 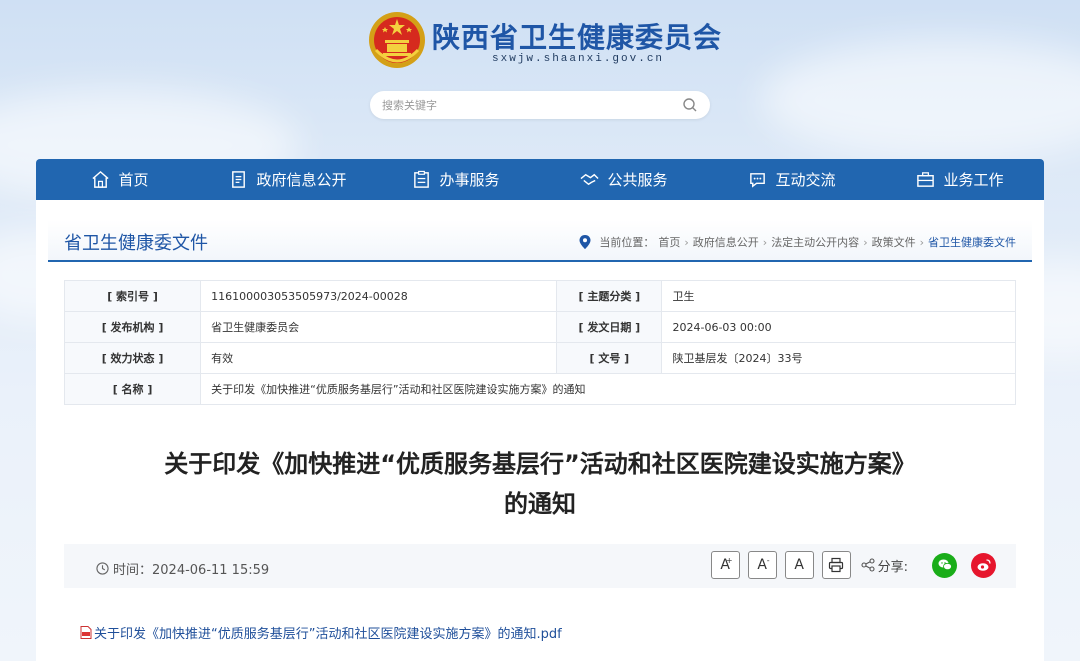 I want to click on breadcrumb-current: 省卫生健康委文件, so click(x=972, y=242).